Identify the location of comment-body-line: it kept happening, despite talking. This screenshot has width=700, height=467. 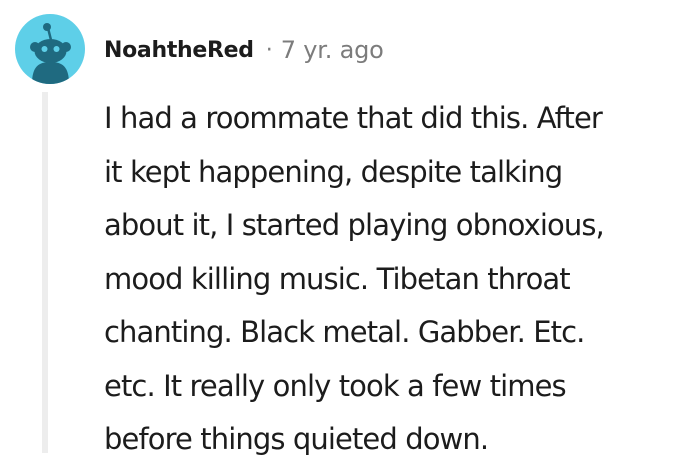
(333, 171).